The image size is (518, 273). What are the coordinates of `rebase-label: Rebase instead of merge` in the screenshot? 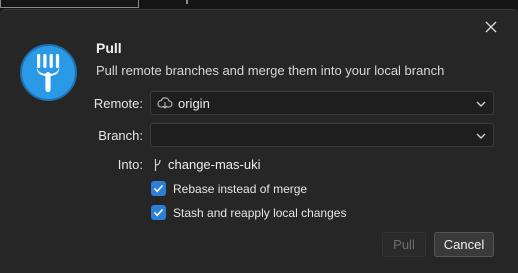 It's located at (240, 188).